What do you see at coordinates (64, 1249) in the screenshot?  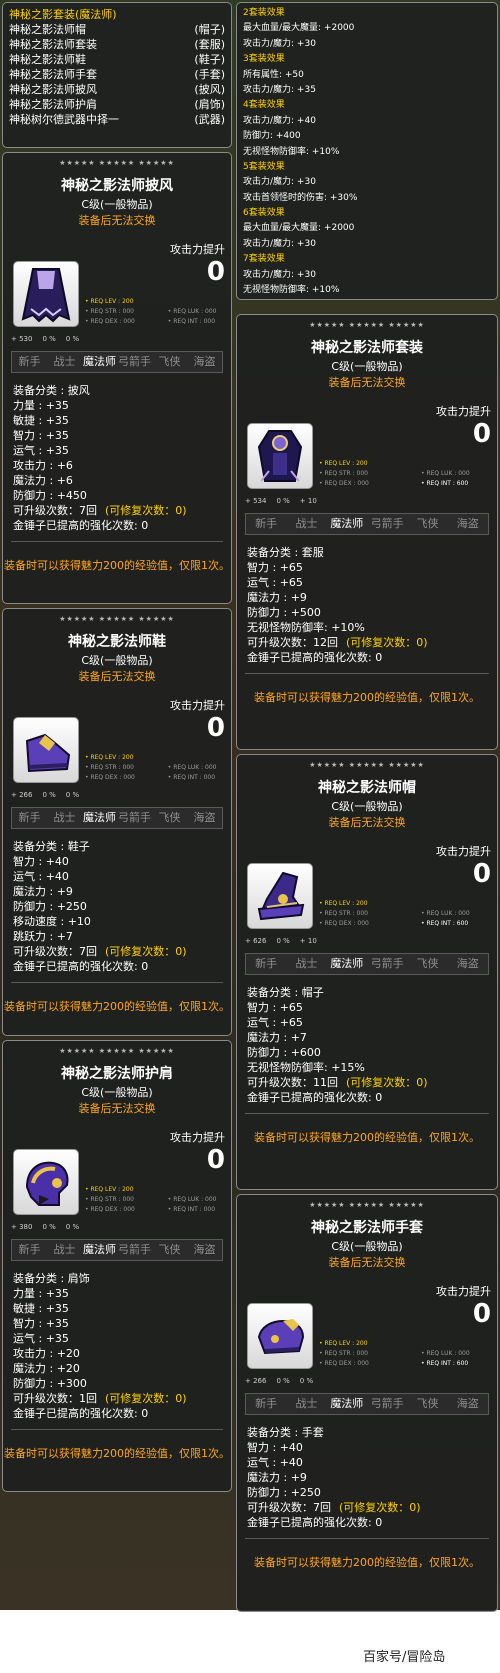 I see `job-1: 战士` at bounding box center [64, 1249].